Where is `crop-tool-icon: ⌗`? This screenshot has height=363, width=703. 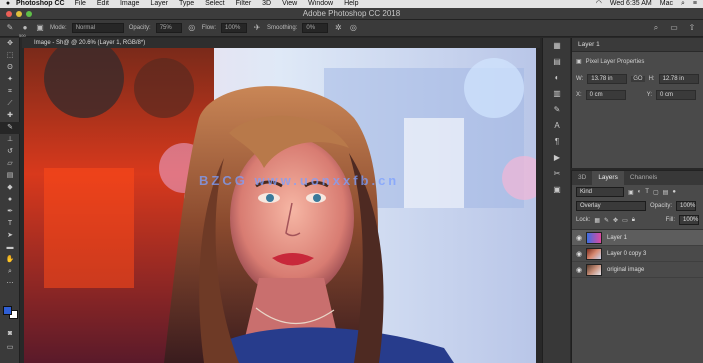
crop-tool-icon: ⌗ is located at coordinates (10, 92).